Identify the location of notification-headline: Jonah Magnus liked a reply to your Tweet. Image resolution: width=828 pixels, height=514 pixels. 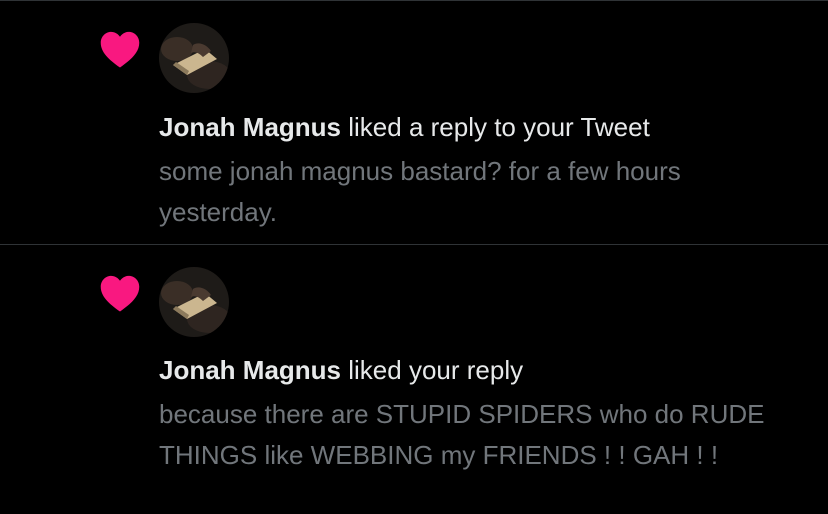
(404, 127).